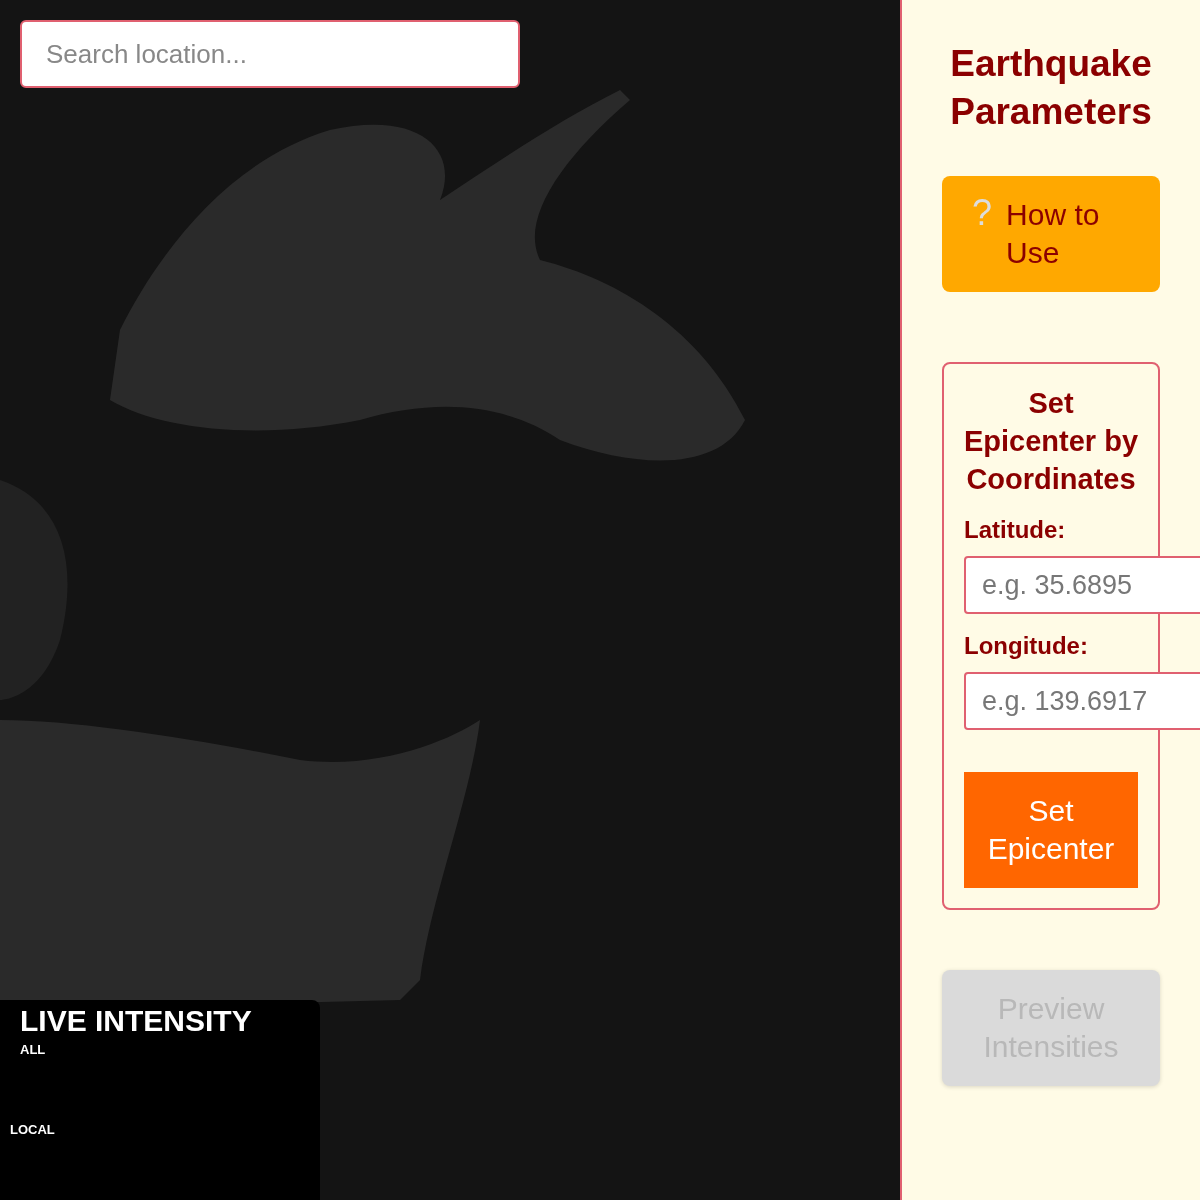  Describe the element at coordinates (1082, 585) in the screenshot. I see `coordinate-field: e.g. 35.6895` at that location.